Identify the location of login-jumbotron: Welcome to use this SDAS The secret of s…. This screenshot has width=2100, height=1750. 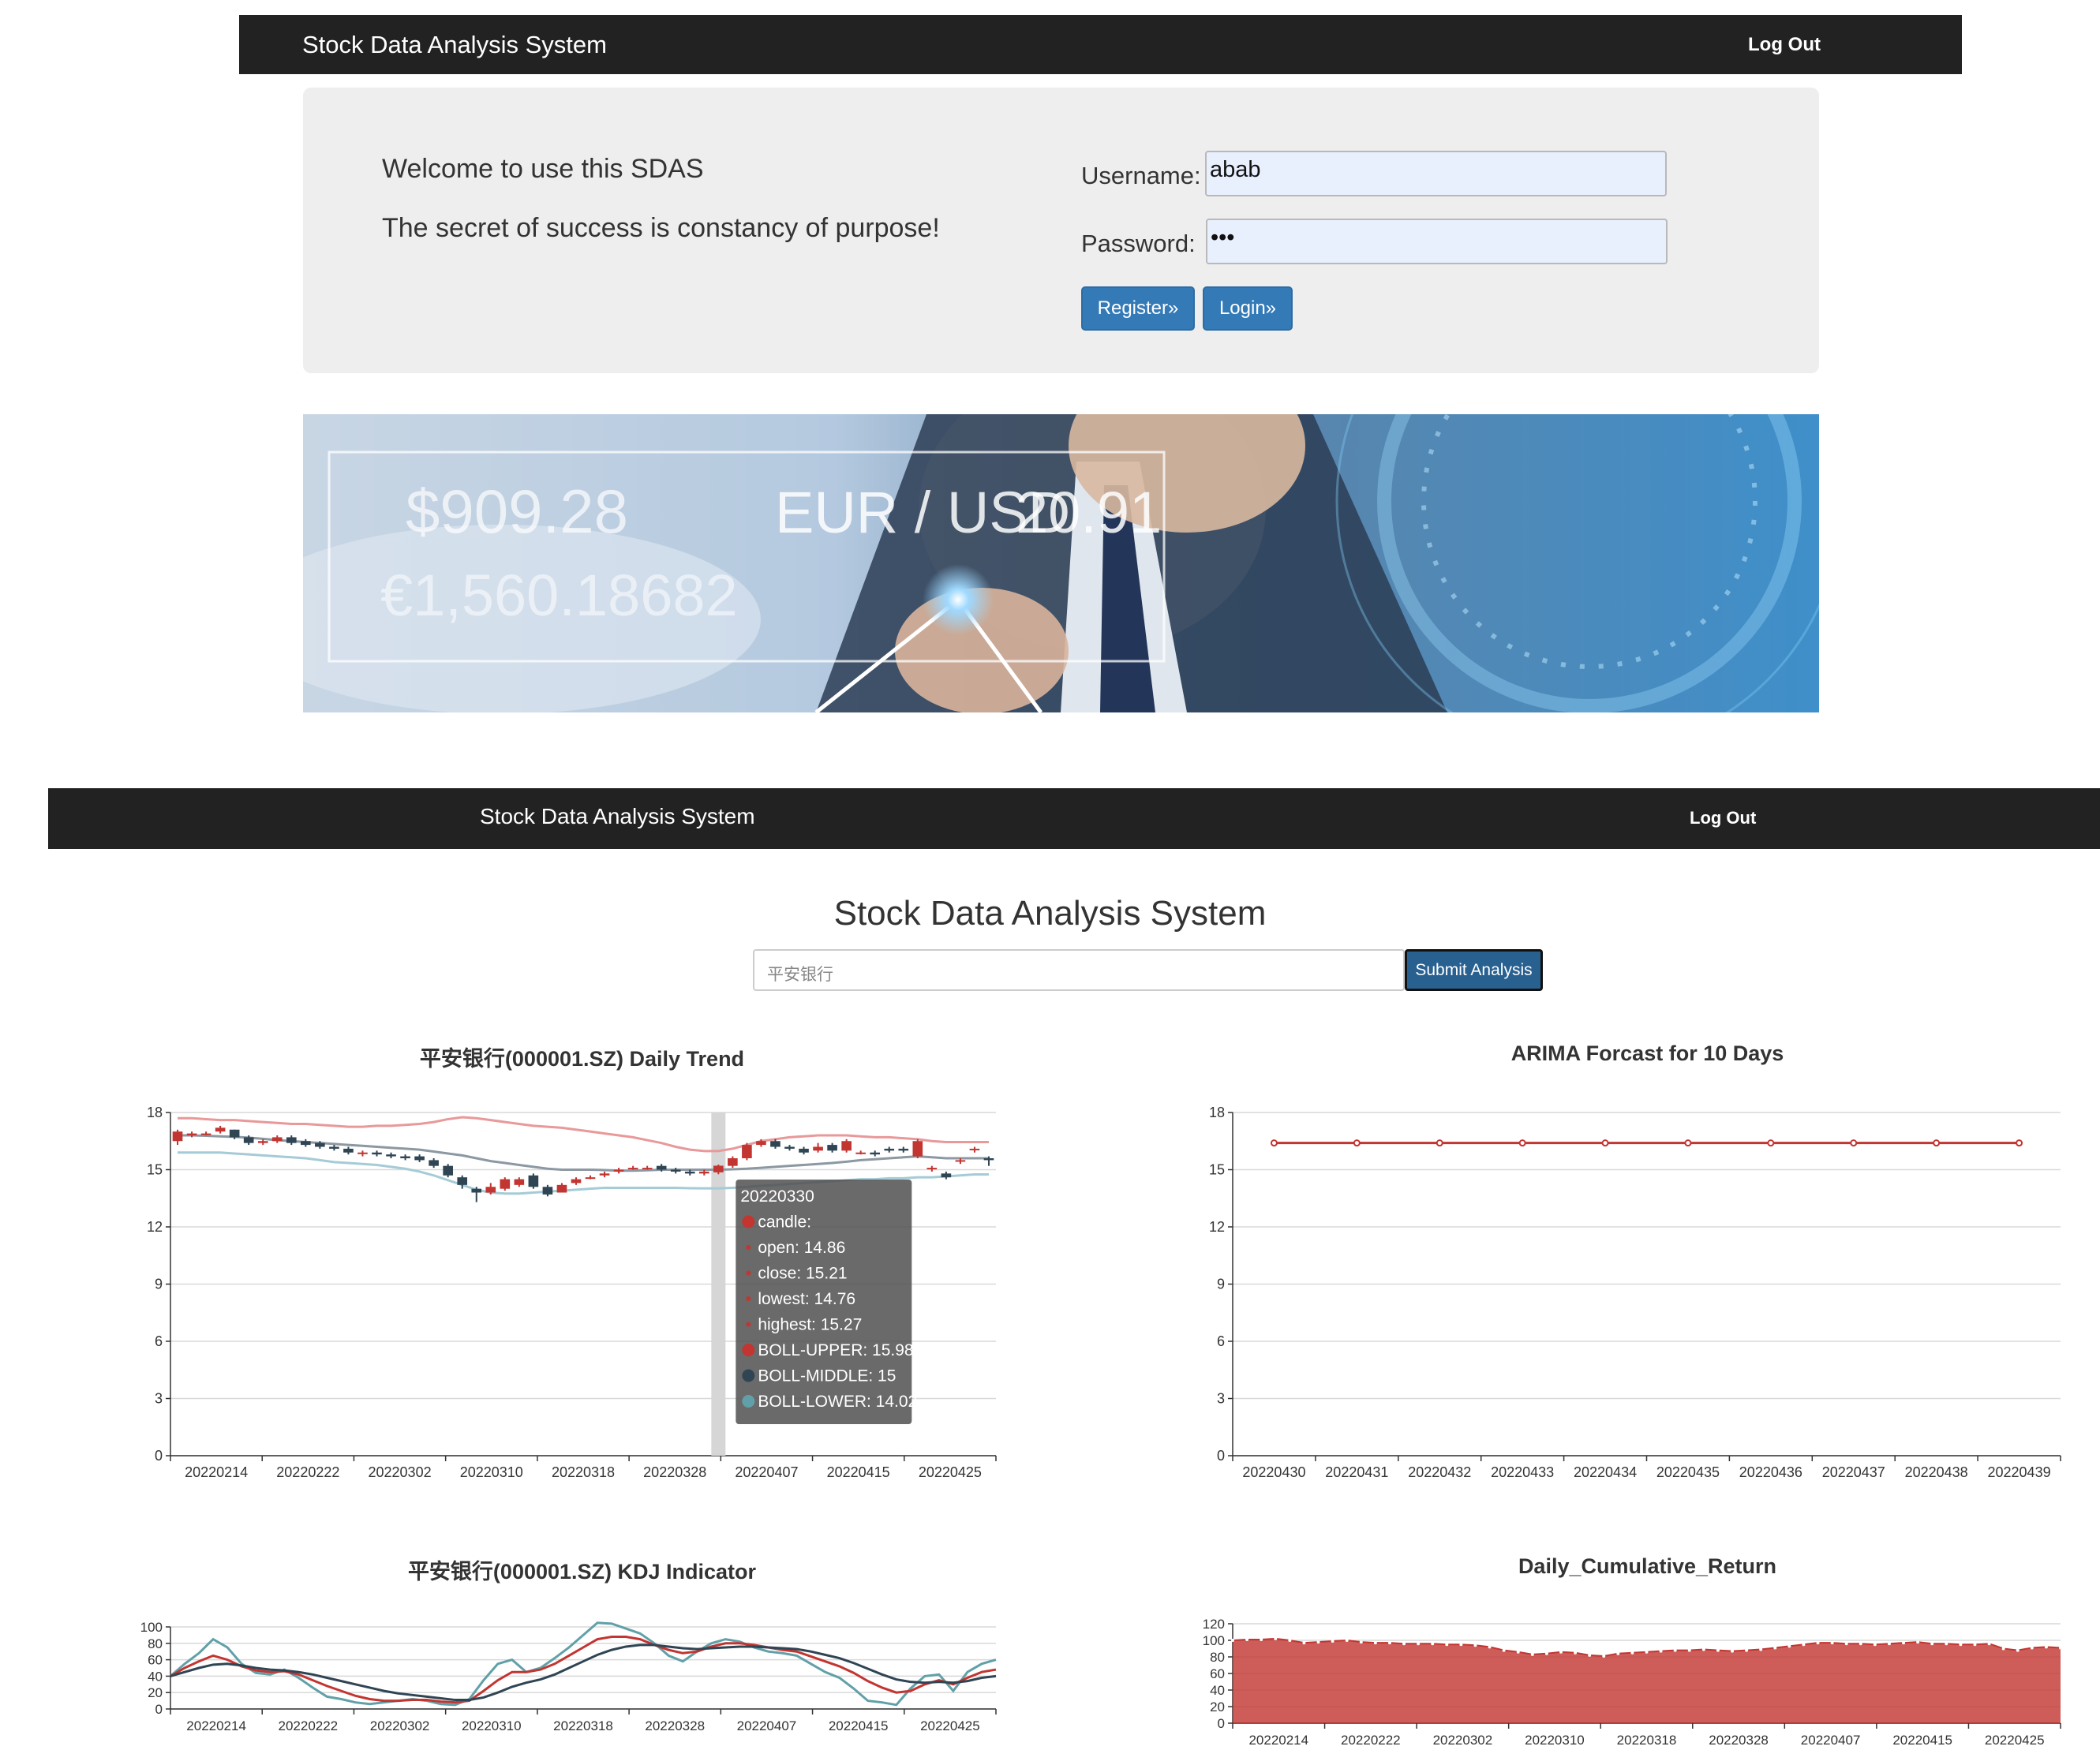
(1061, 231).